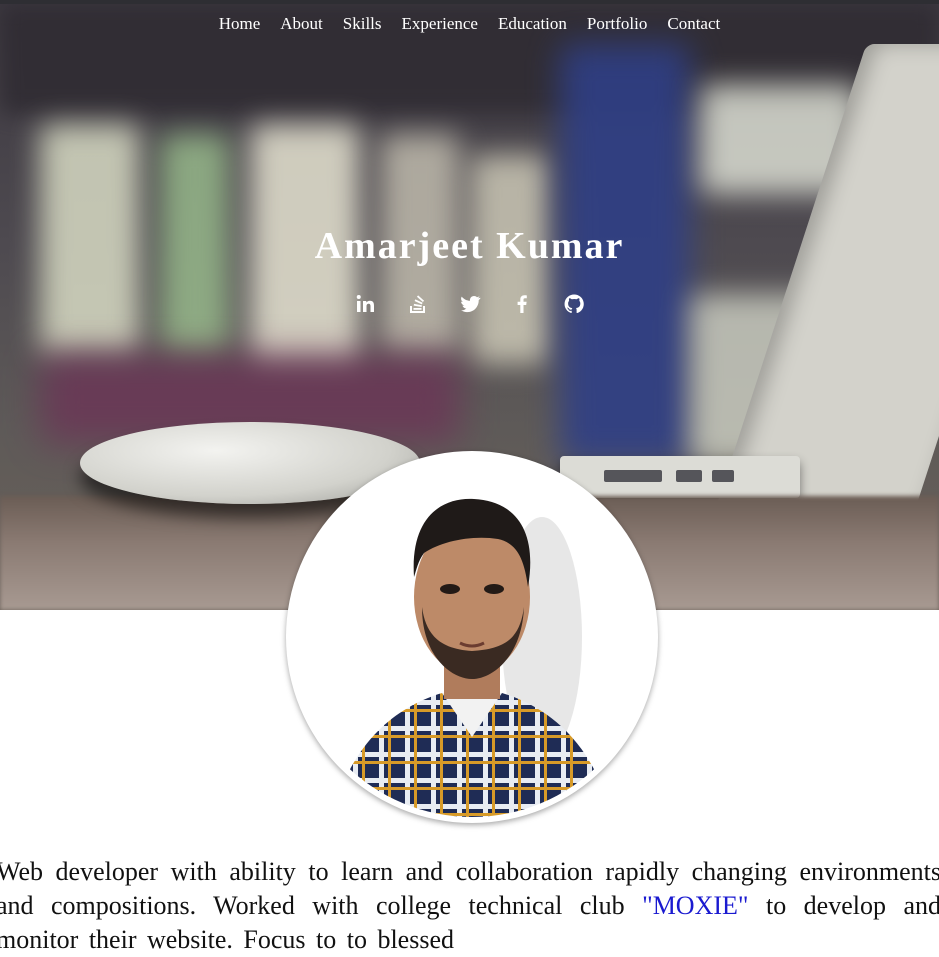 This screenshot has height=957, width=939. Describe the element at coordinates (617, 24) in the screenshot. I see `nav-portfolio: Portfolio` at that location.